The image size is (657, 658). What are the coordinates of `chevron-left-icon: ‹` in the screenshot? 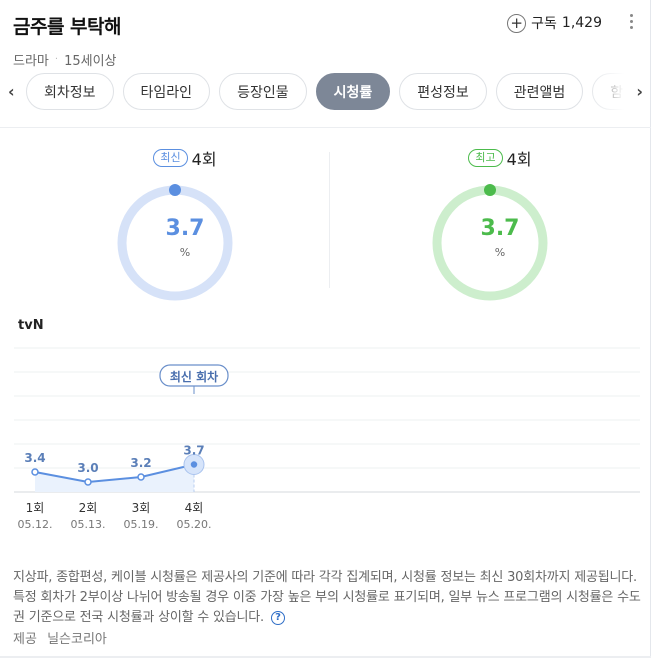 It's located at (11, 91).